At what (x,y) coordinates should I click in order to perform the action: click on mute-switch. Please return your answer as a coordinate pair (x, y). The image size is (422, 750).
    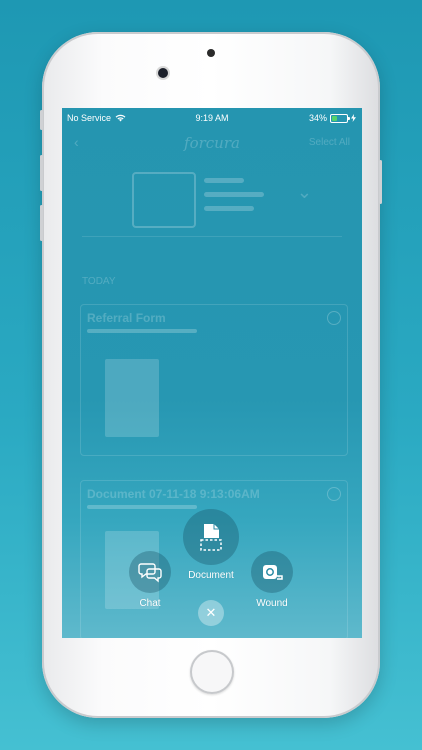
    Looking at the image, I should click on (41, 120).